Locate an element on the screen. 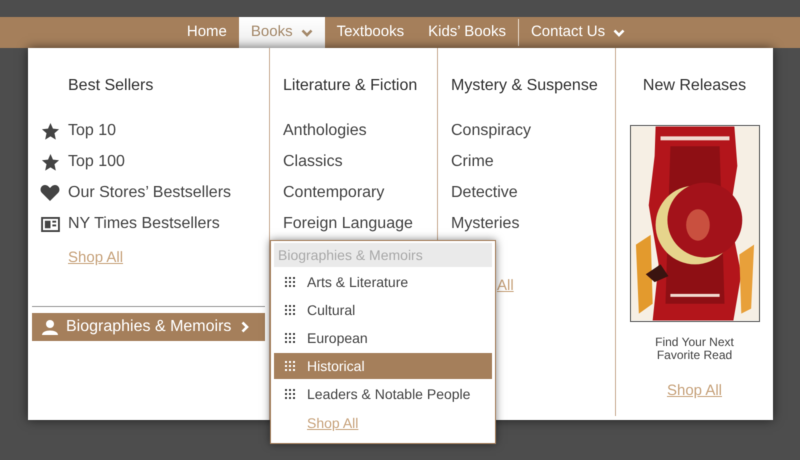 The height and width of the screenshot is (460, 800). submenu-item: Historical is located at coordinates (383, 366).